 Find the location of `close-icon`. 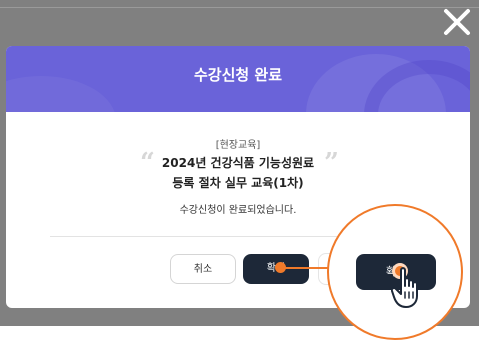

close-icon is located at coordinates (457, 22).